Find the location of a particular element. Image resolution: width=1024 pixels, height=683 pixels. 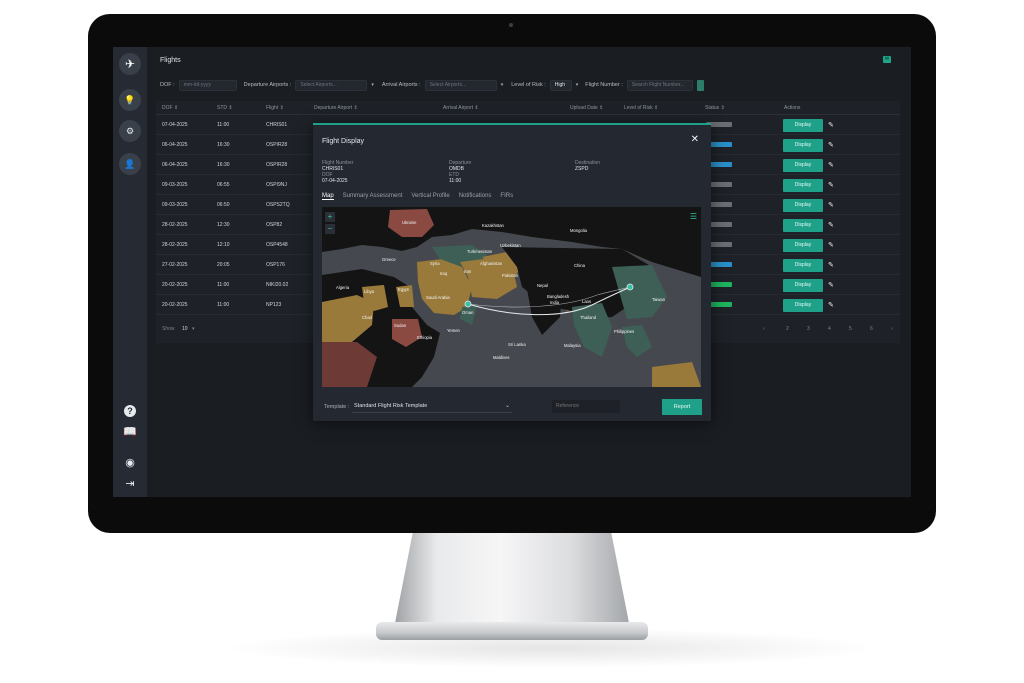

profile-icon: ◉ is located at coordinates (130, 462).